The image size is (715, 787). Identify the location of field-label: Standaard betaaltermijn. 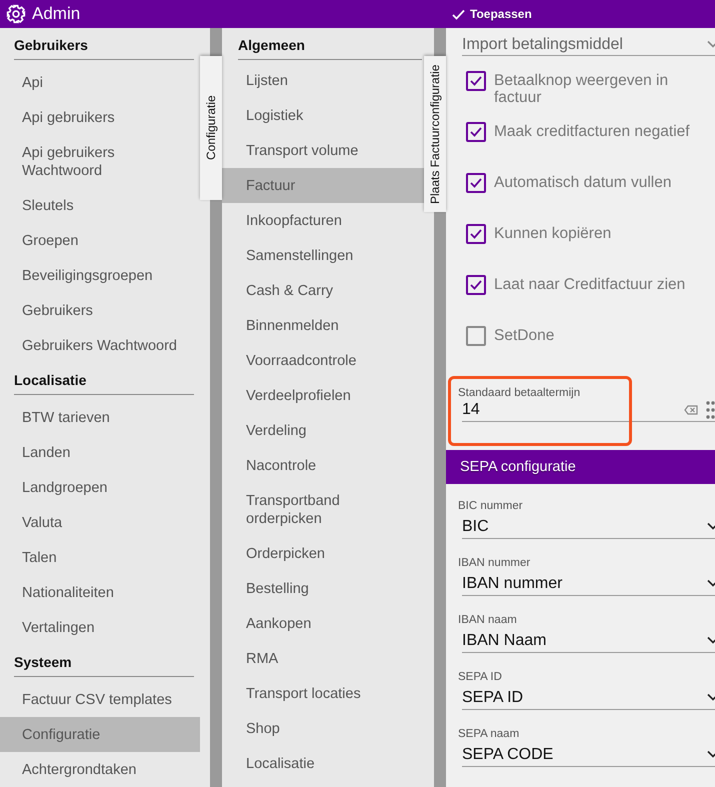
(520, 393).